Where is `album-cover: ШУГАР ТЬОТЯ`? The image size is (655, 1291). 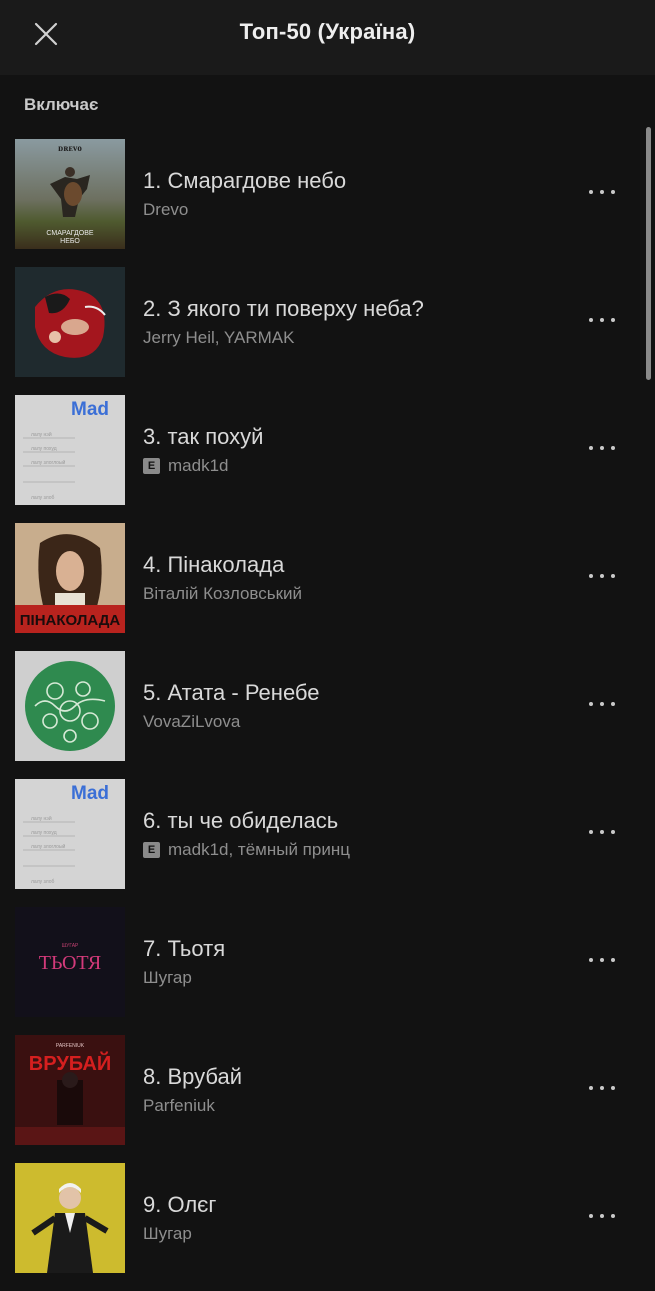
album-cover: ШУГАР ТЬОТЯ is located at coordinates (70, 962).